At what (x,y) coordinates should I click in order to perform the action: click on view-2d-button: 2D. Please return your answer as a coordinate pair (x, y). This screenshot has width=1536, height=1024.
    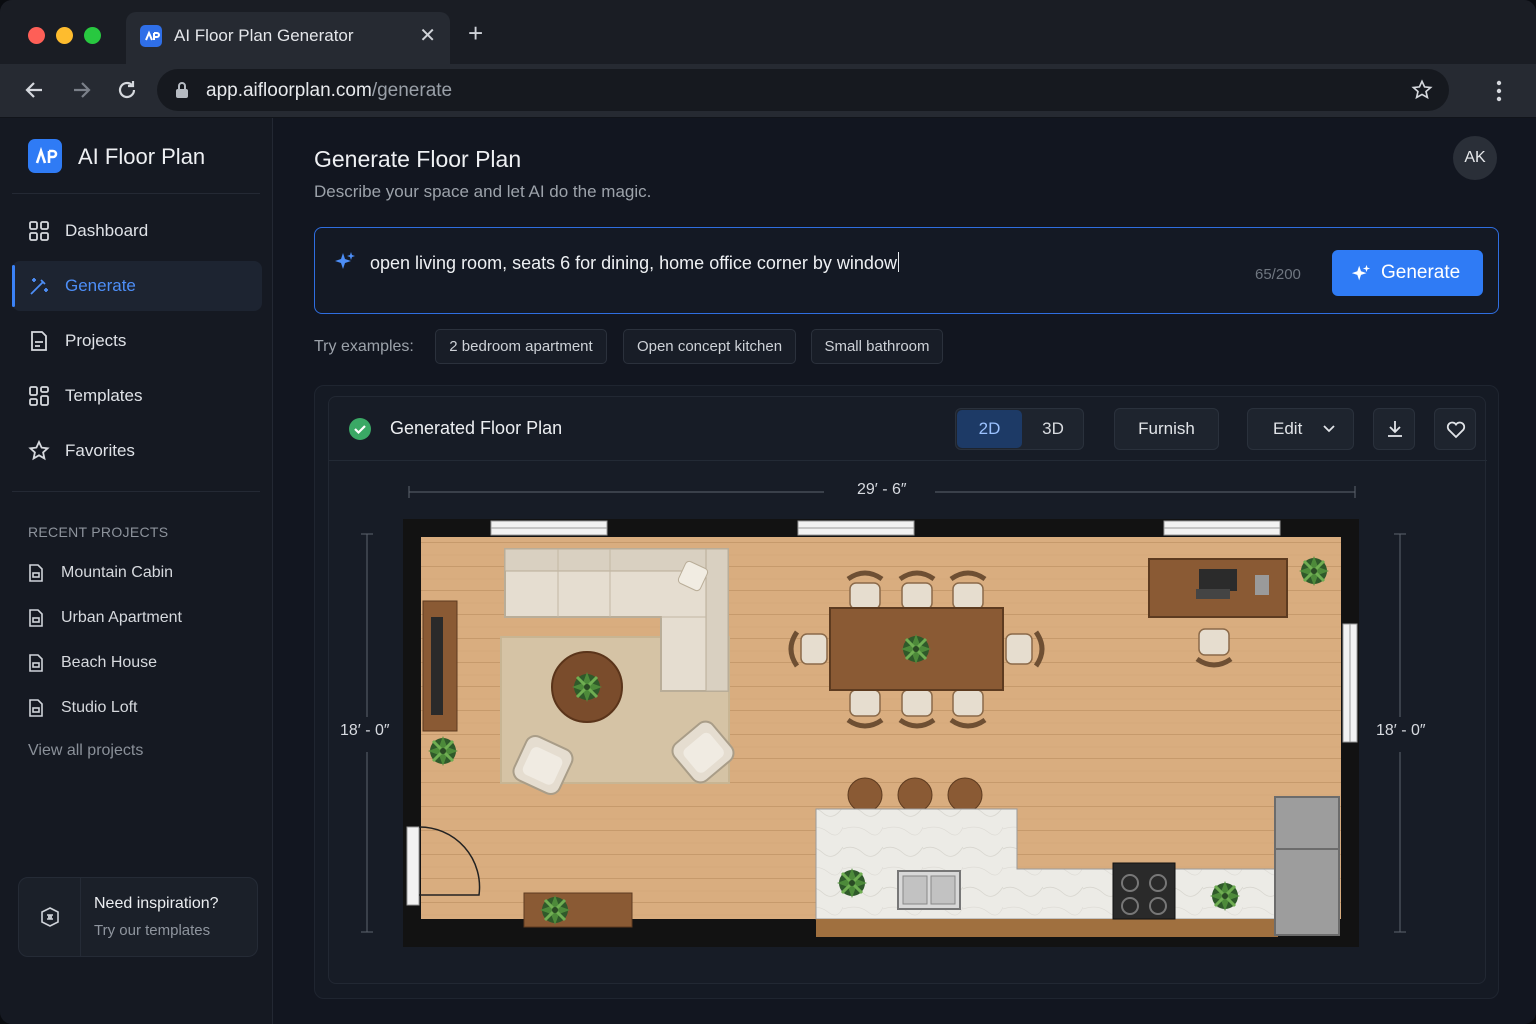
    Looking at the image, I should click on (989, 429).